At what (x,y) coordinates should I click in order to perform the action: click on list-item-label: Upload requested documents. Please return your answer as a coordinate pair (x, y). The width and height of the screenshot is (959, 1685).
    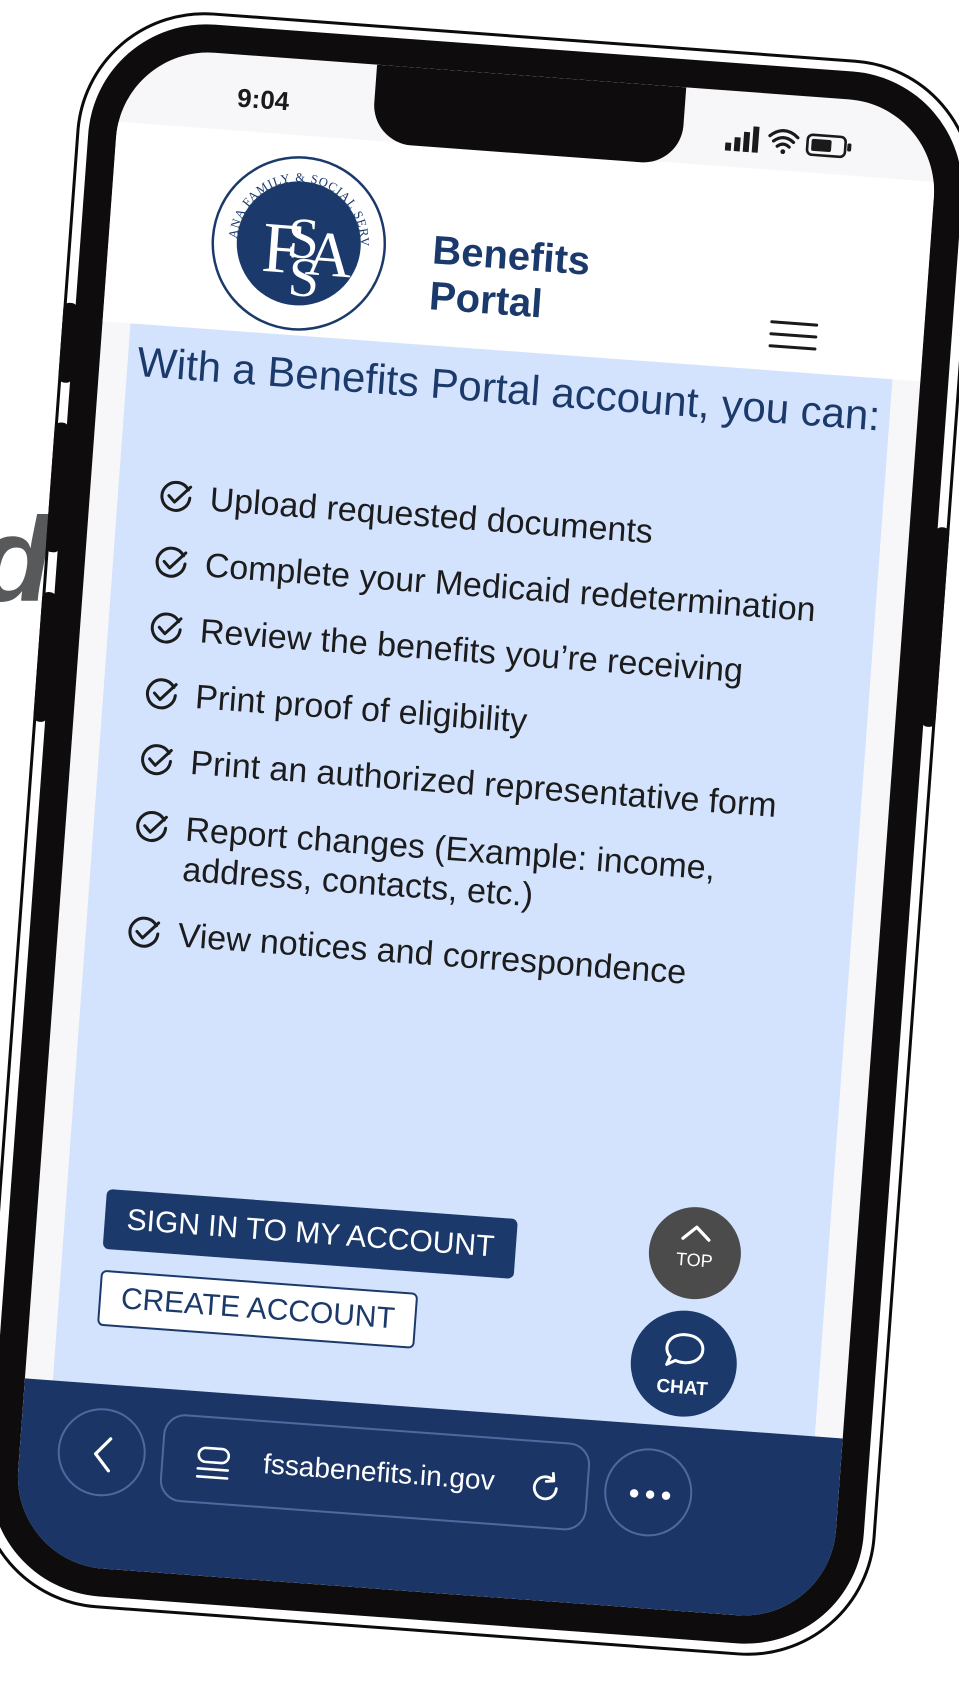
    Looking at the image, I should click on (431, 516).